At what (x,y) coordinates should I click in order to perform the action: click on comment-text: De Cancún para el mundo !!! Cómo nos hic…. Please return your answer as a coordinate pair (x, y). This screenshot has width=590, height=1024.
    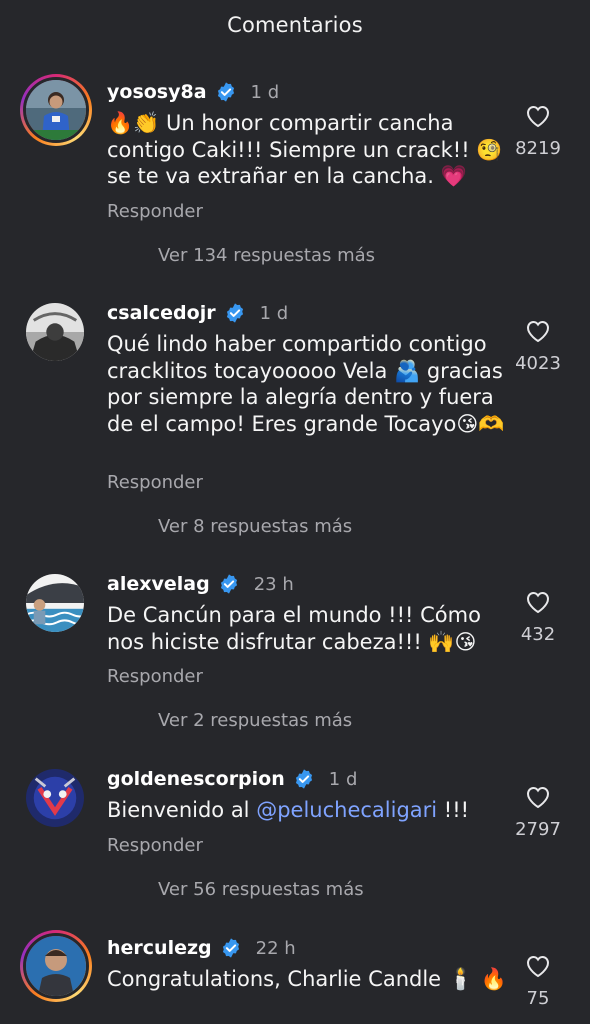
    Looking at the image, I should click on (294, 628).